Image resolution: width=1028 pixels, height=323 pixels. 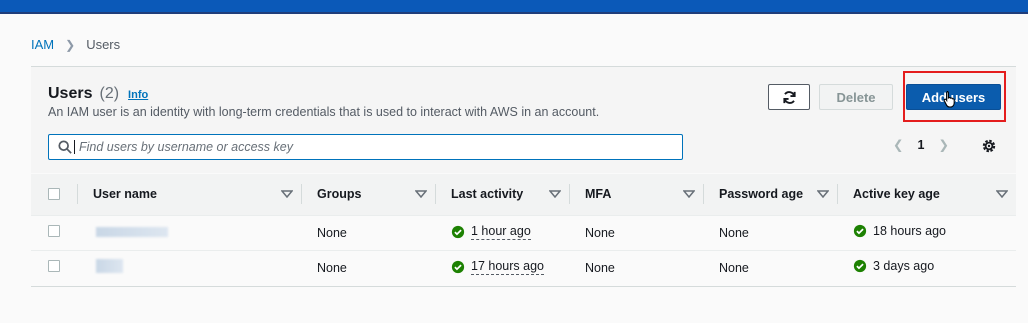 What do you see at coordinates (65, 147) in the screenshot?
I see `search-icon` at bounding box center [65, 147].